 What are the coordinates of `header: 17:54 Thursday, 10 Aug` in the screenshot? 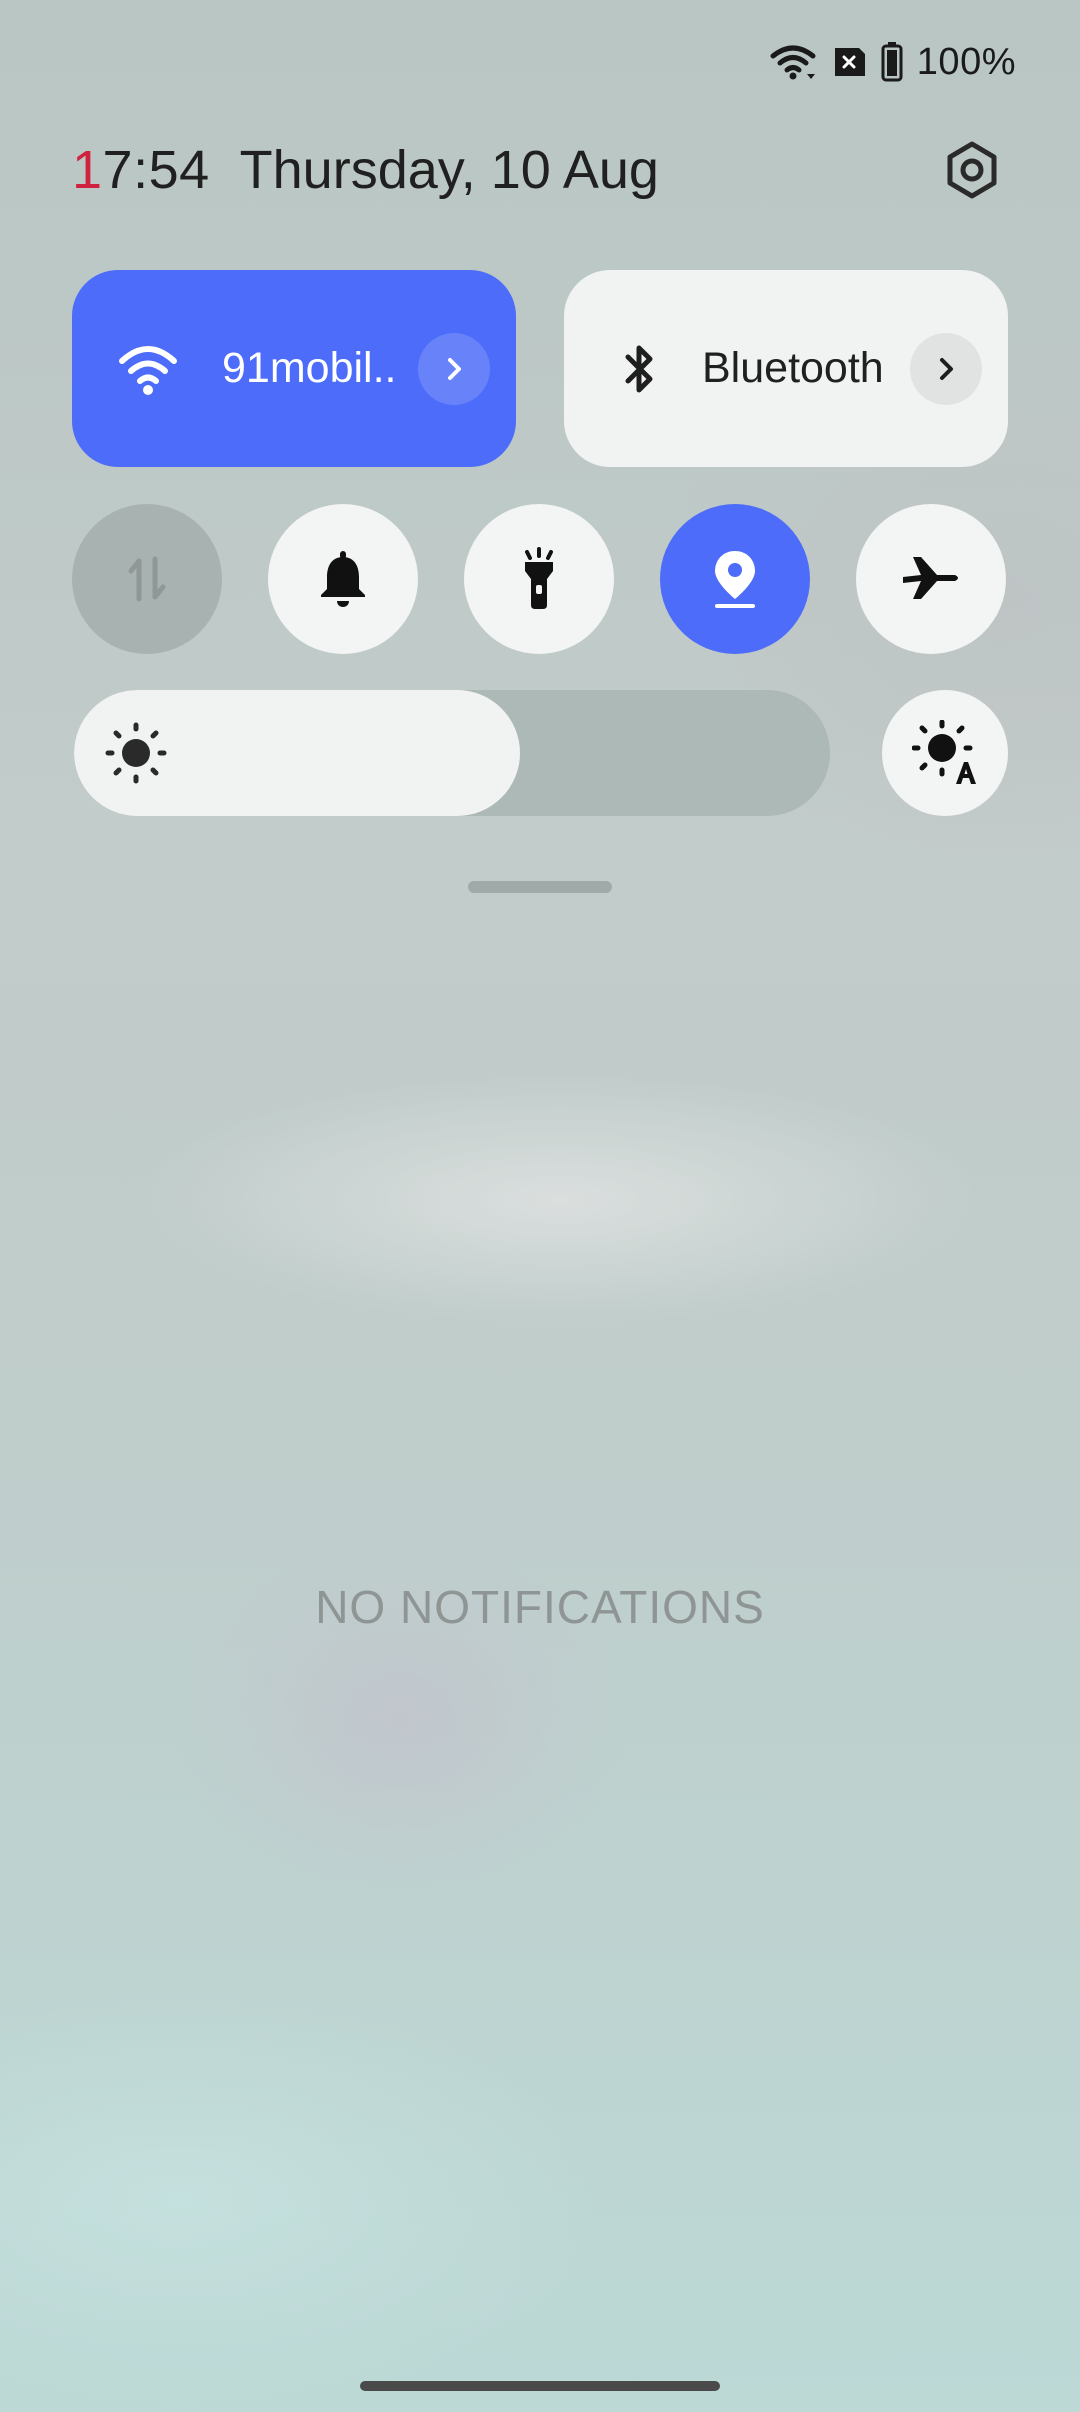 It's located at (546, 170).